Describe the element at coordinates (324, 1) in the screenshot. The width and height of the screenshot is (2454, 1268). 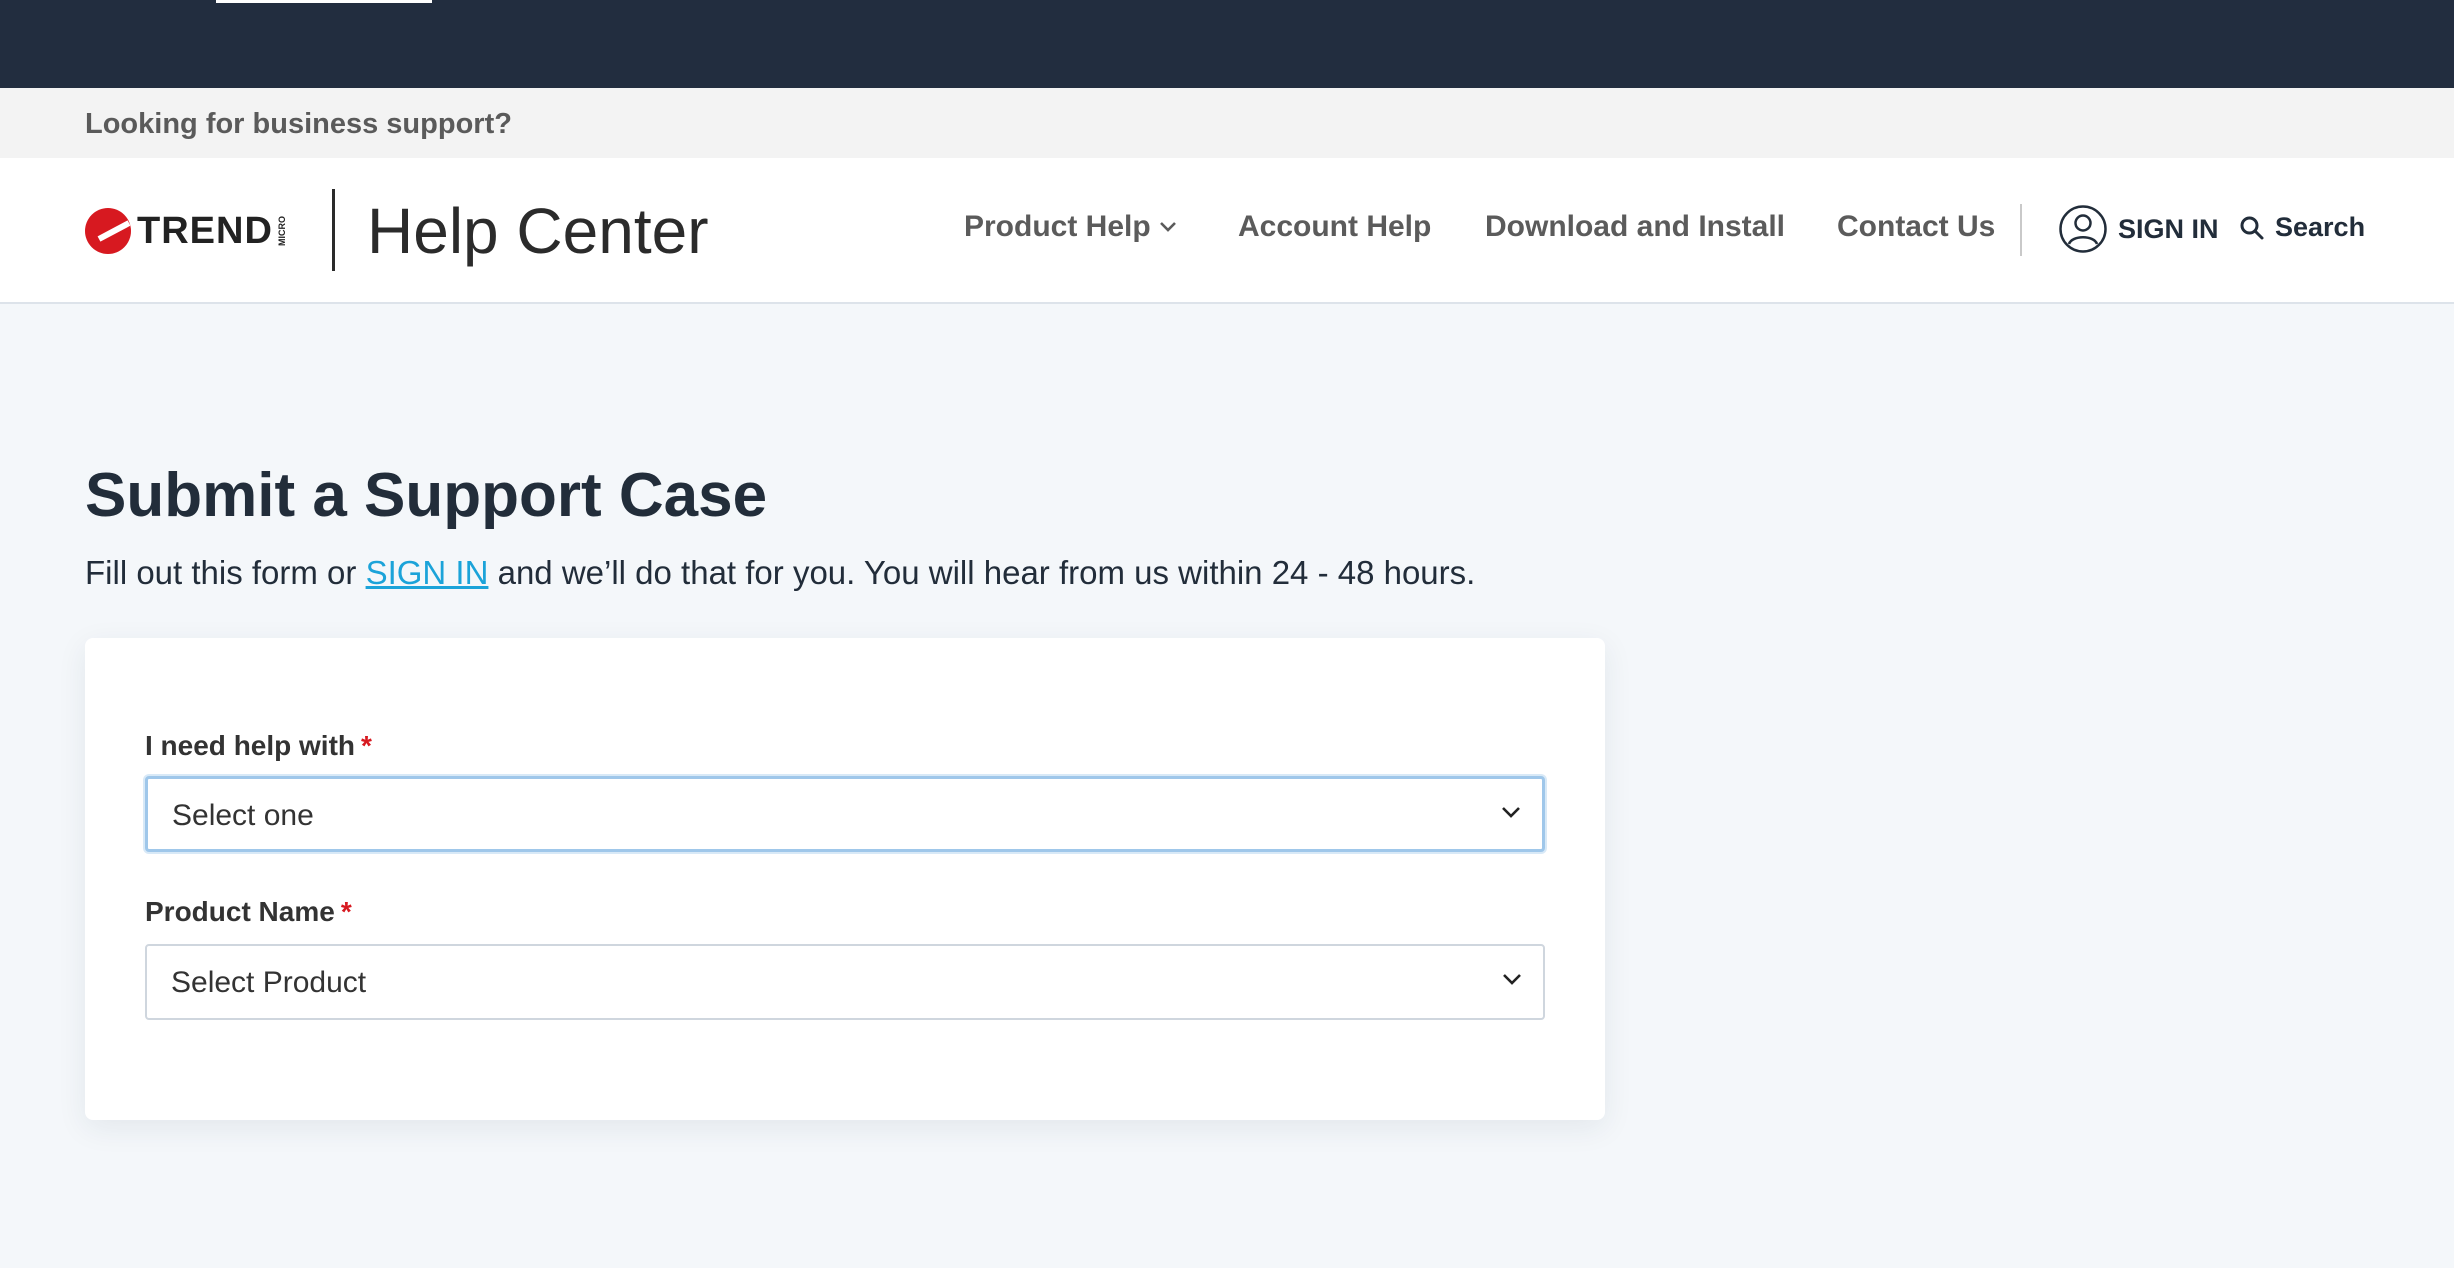
I see `top-bar-tab-indicator` at that location.